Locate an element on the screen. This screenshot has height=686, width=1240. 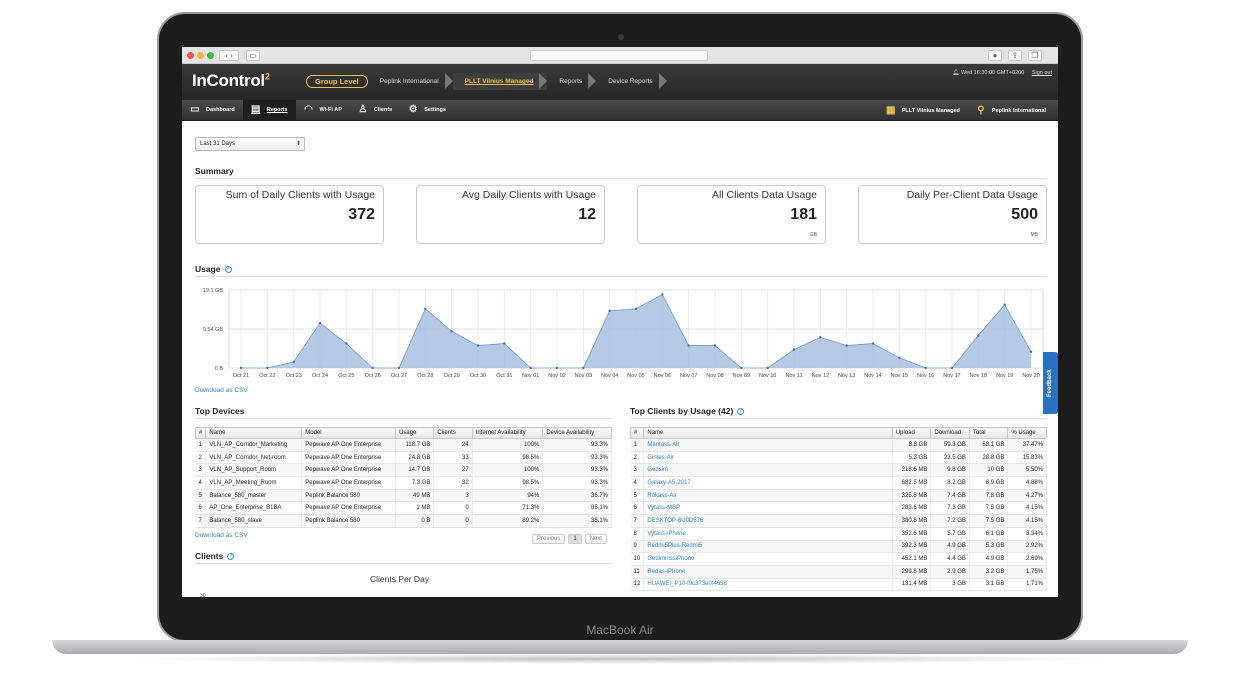
table-cell: VLN_AP_Corridor_Marketing is located at coordinates (254, 445).